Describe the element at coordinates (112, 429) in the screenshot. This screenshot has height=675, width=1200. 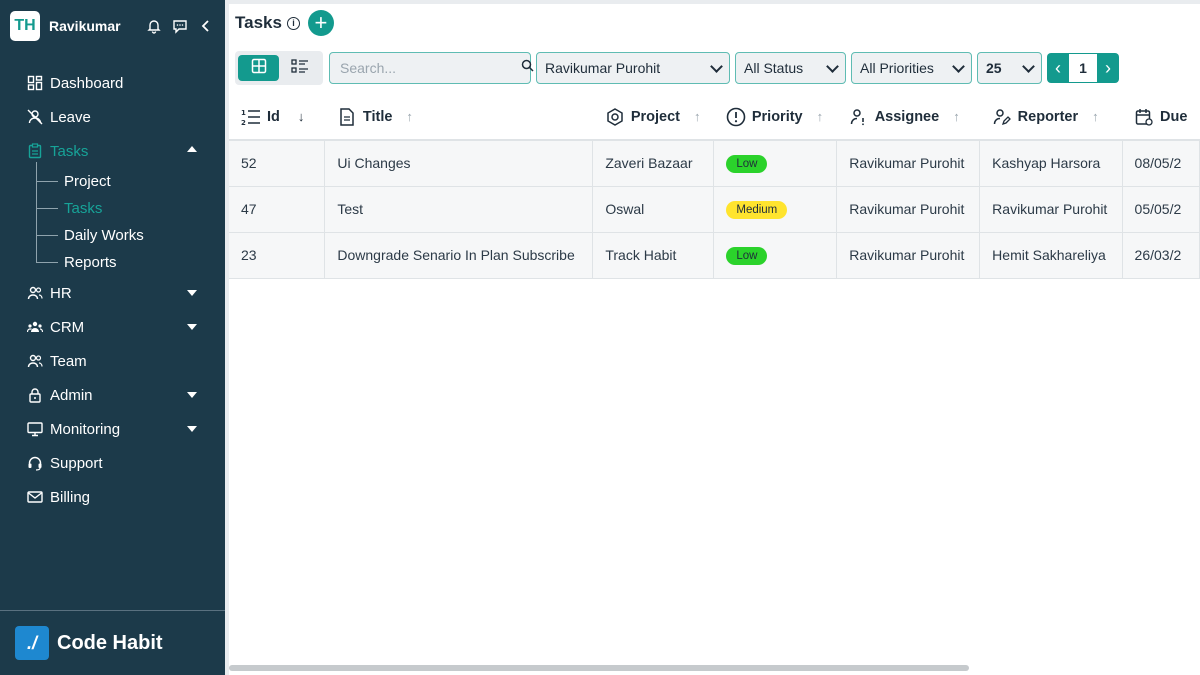
I see `sidebar-item-monitoring: Monitoring` at that location.